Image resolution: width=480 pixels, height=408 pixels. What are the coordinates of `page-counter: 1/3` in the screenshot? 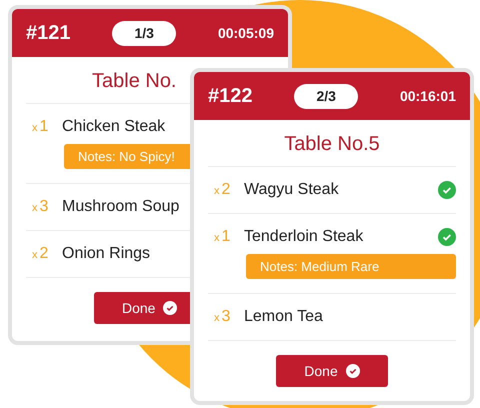 It's located at (144, 33).